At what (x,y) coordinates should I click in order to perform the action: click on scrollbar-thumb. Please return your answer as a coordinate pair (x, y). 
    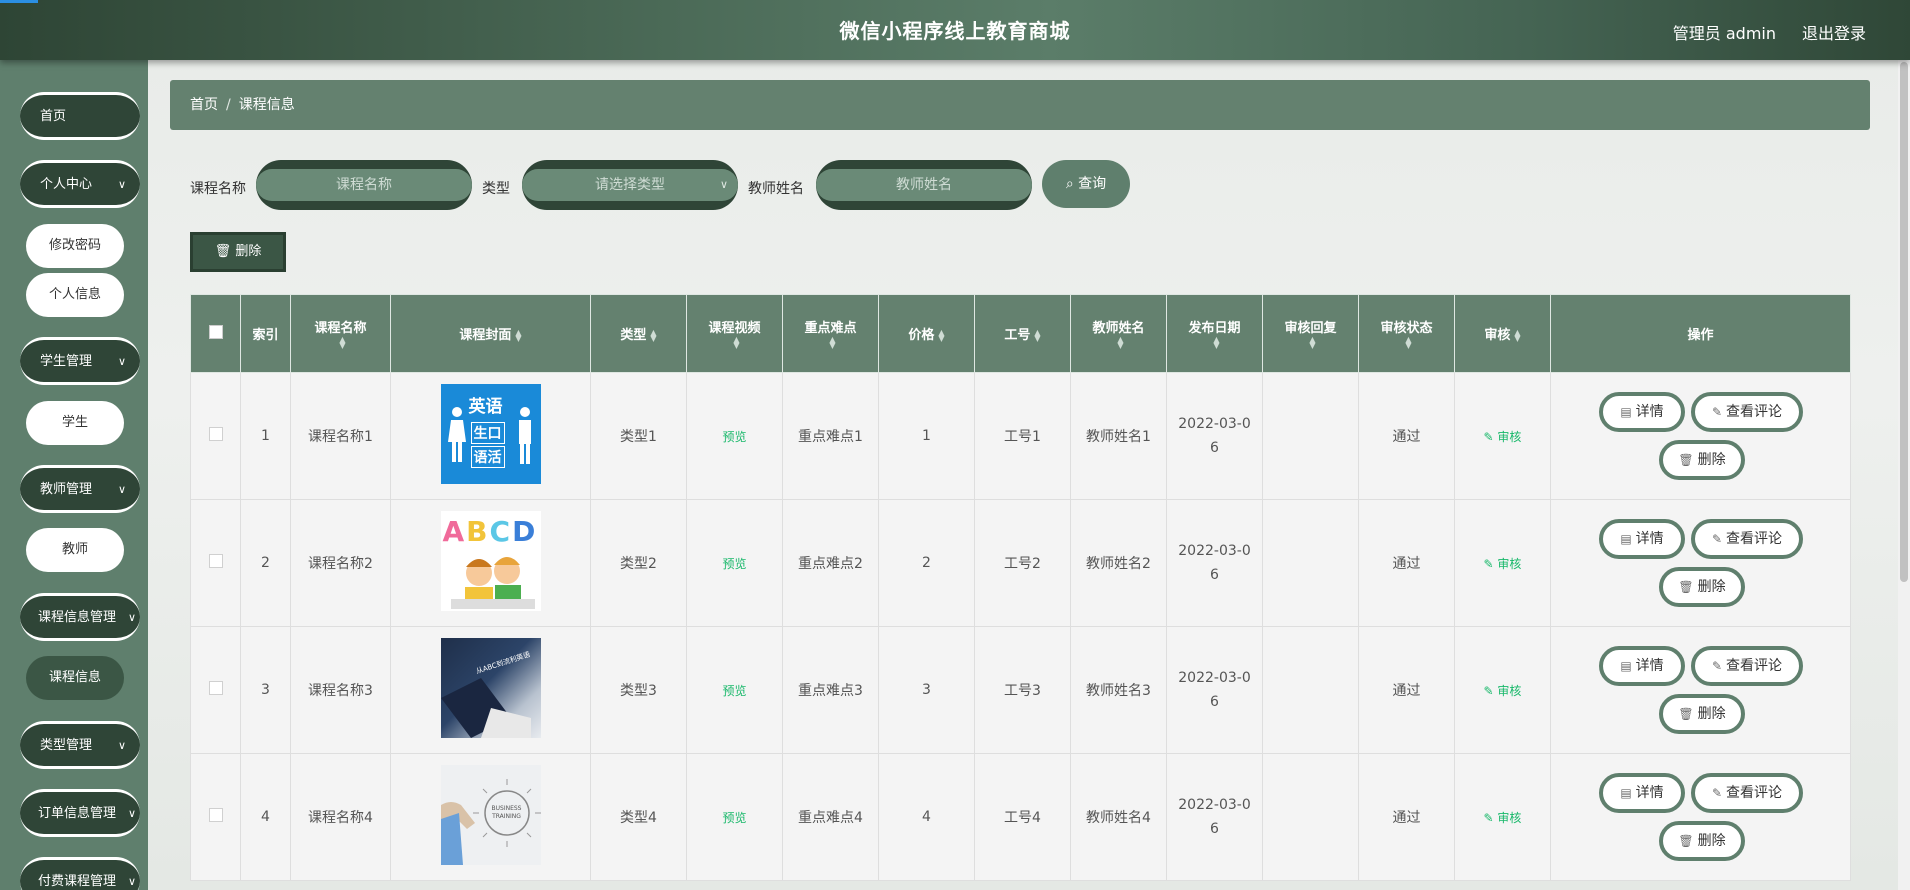
    Looking at the image, I should click on (1904, 322).